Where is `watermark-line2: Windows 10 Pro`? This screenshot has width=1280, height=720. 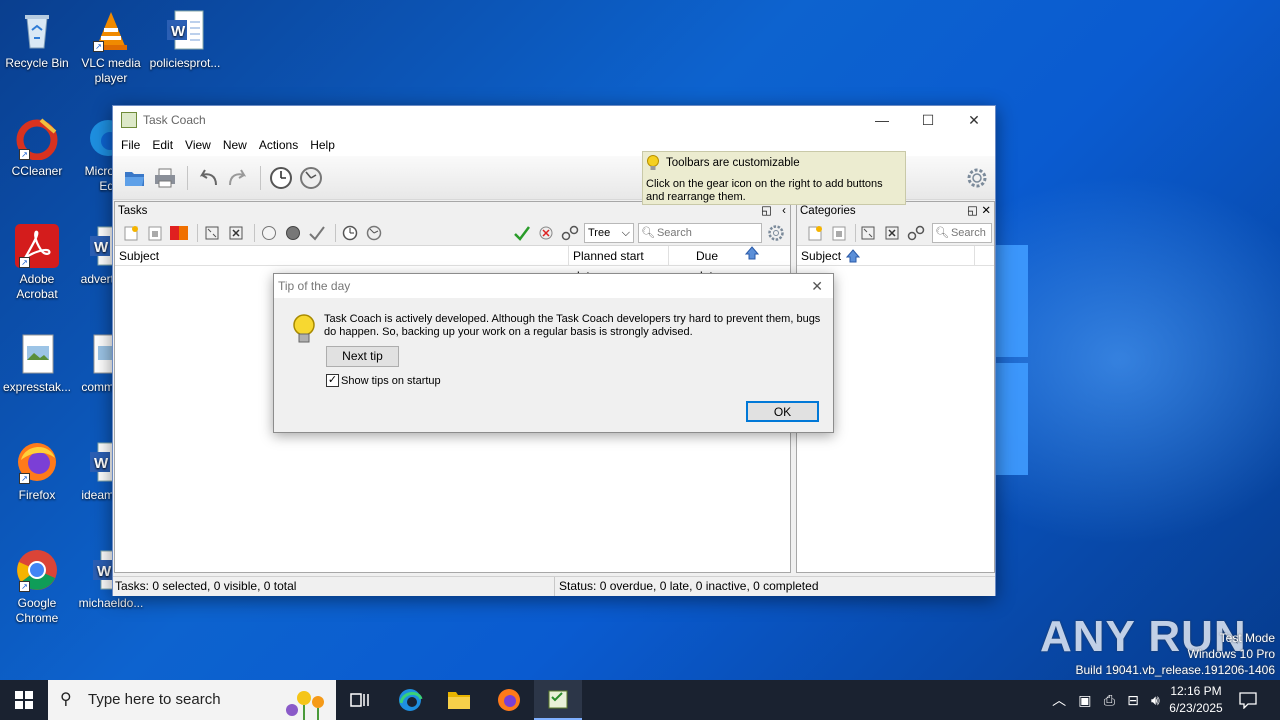
watermark-line2: Windows 10 Pro is located at coordinates (1231, 654).